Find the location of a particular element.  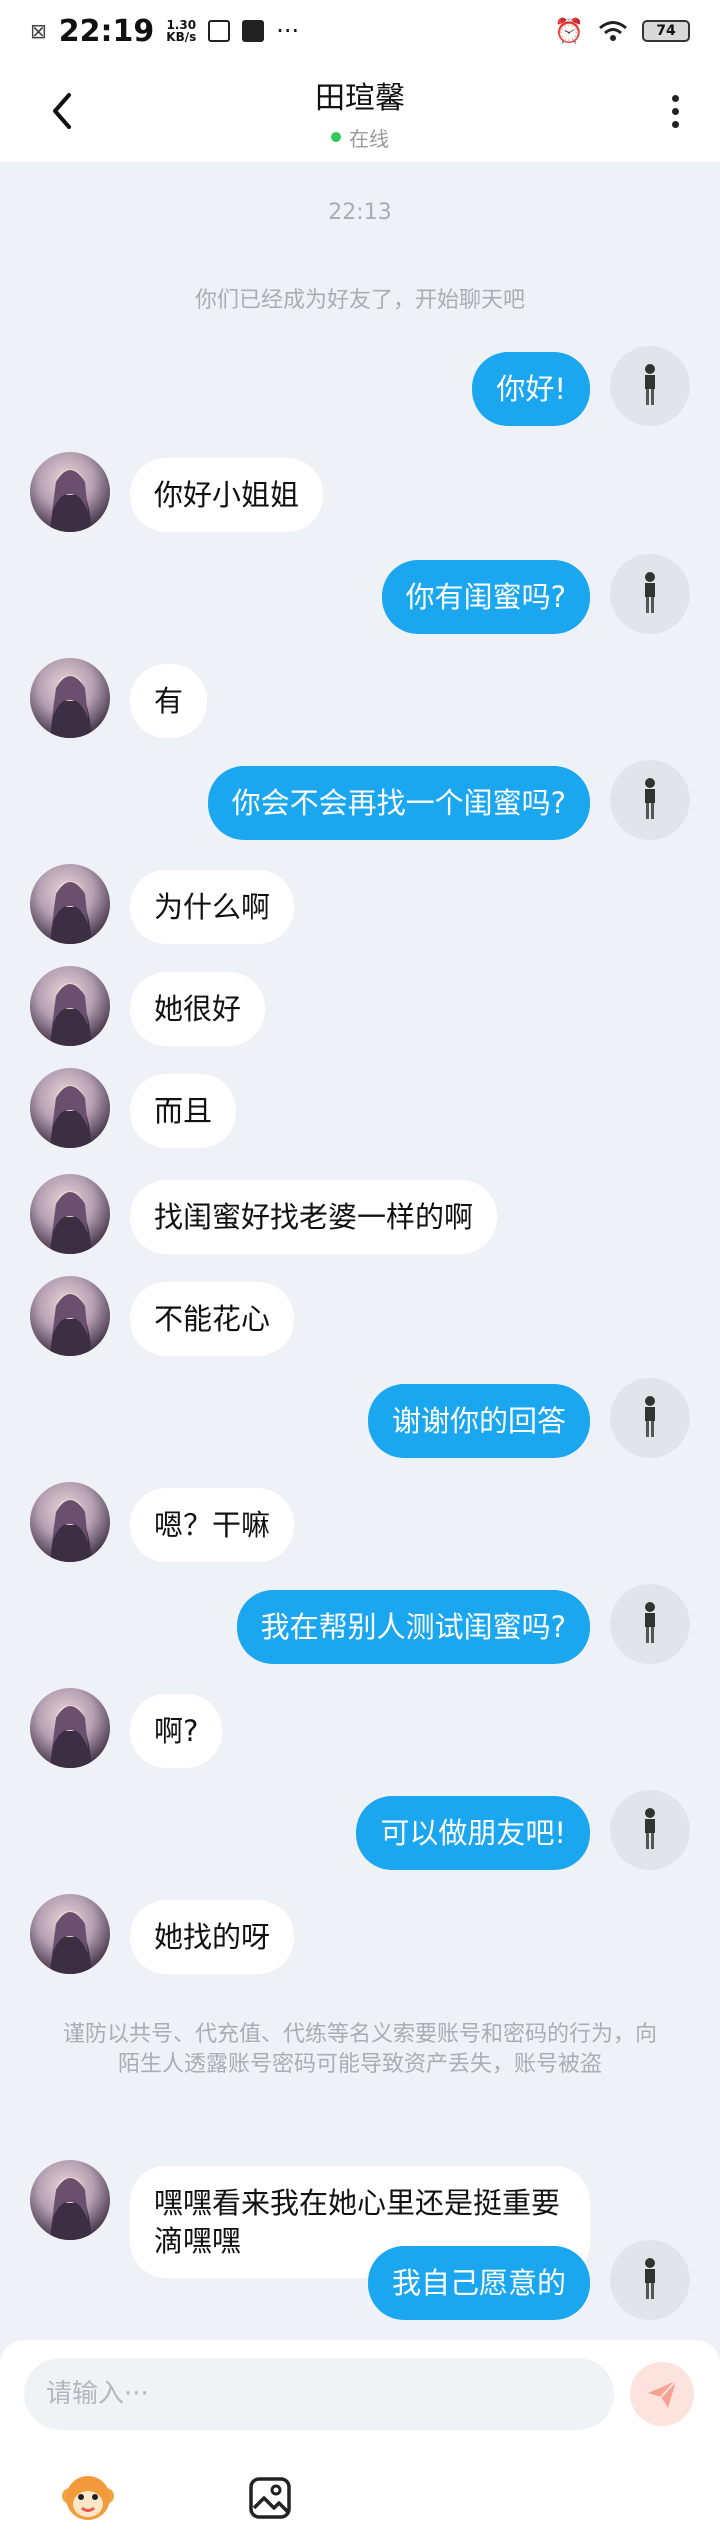

input-bar is located at coordinates (360, 2444).